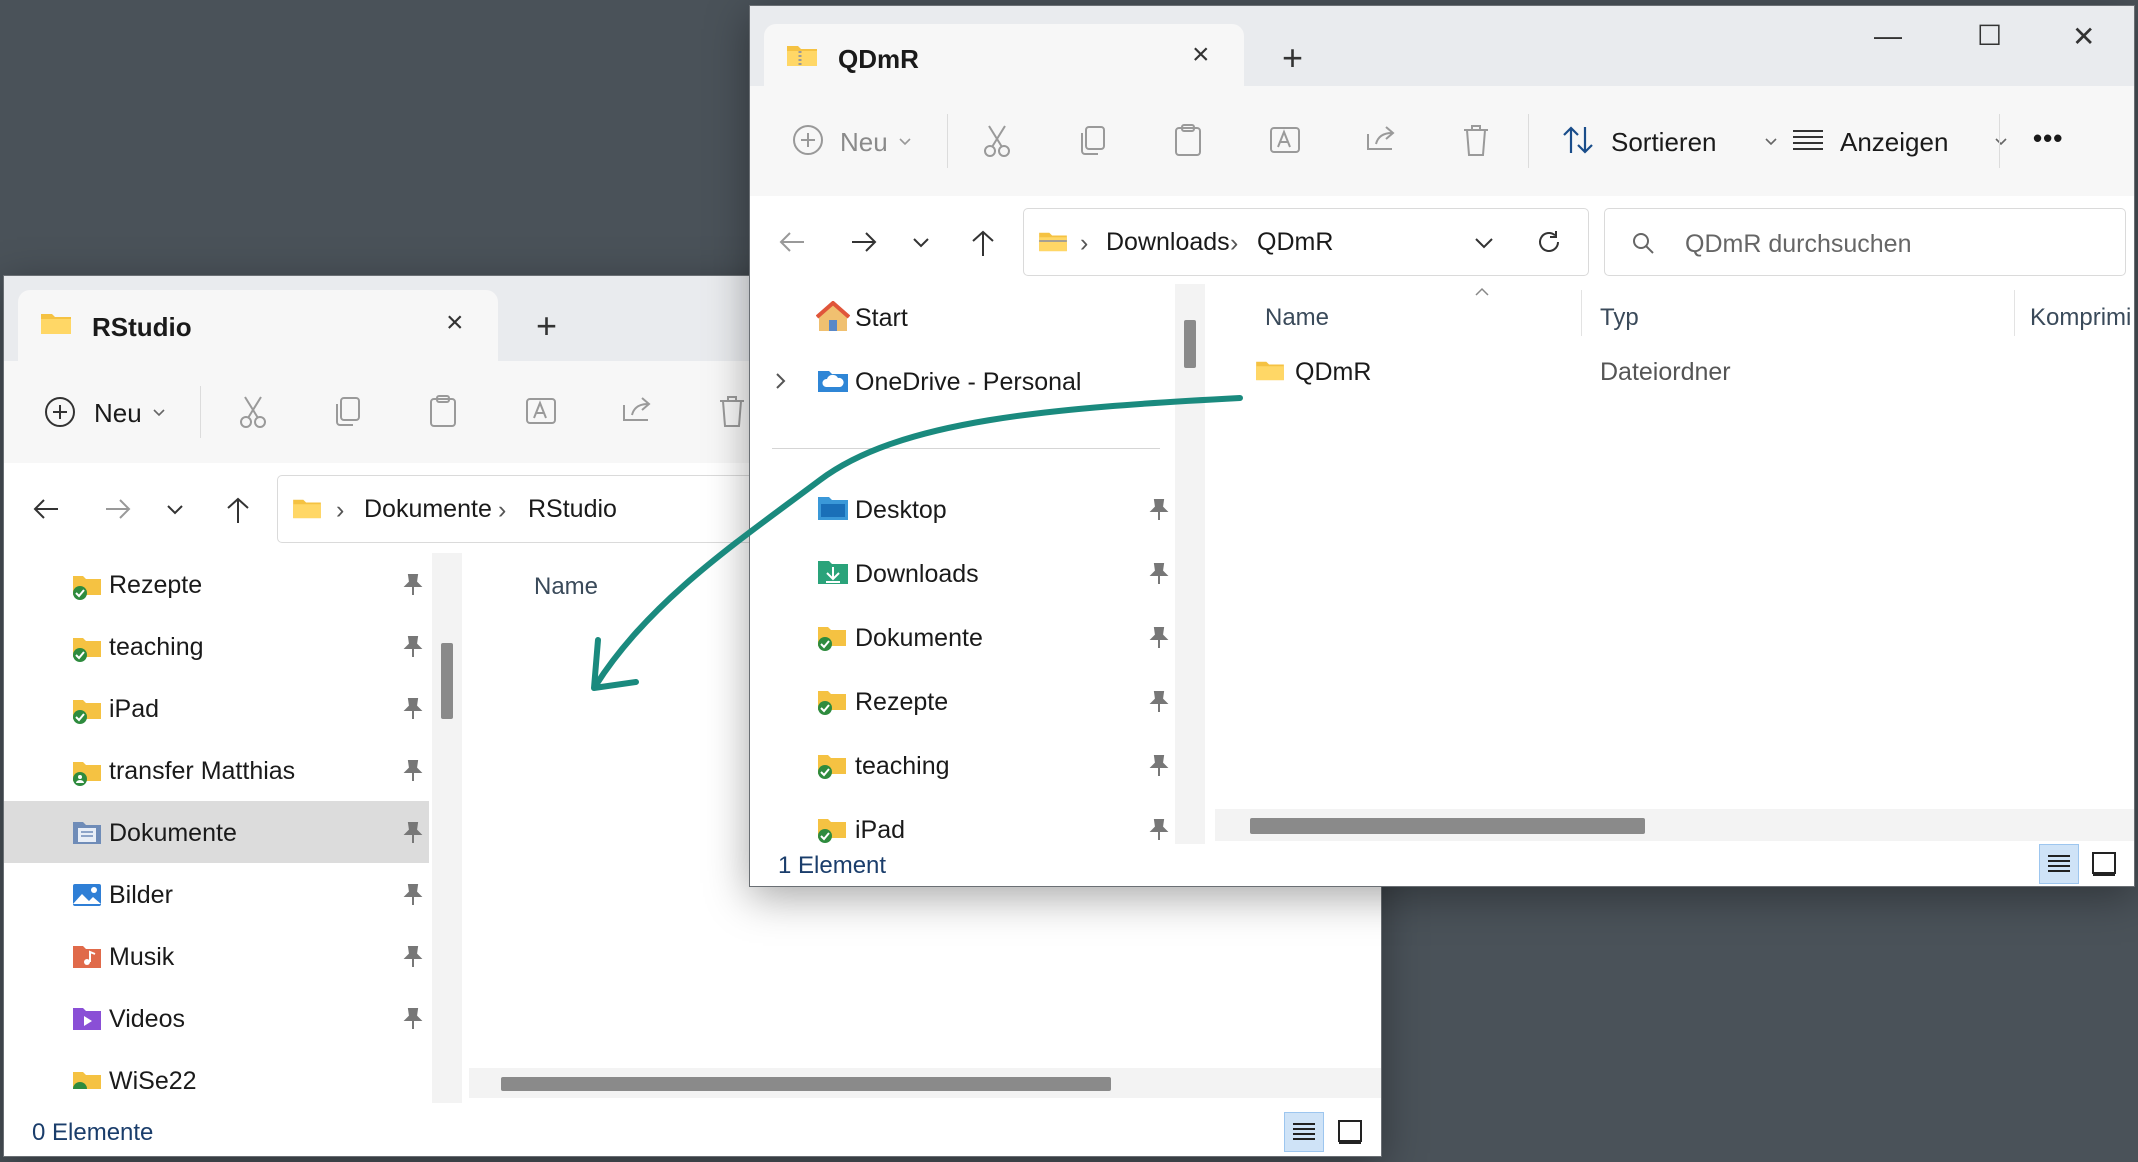  What do you see at coordinates (258, 325) in the screenshot?
I see `left-tab: RStudio ×` at bounding box center [258, 325].